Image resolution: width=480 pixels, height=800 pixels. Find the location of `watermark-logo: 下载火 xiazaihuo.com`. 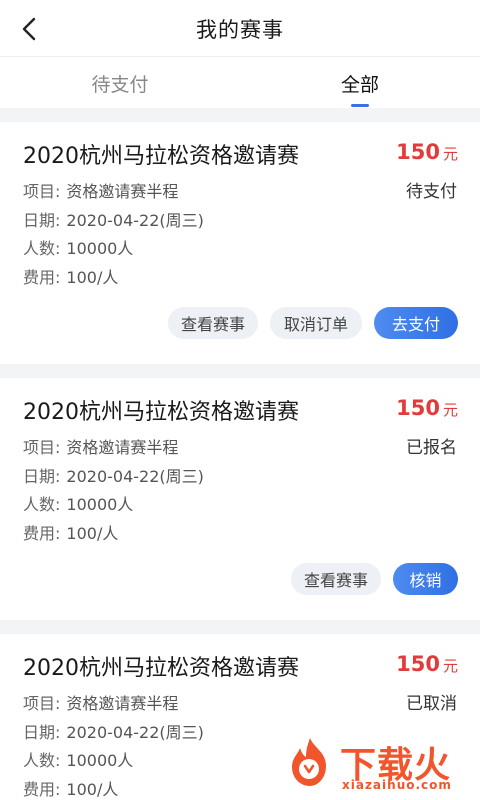

watermark-logo: 下载火 xiazaihuo.com is located at coordinates (379, 766).